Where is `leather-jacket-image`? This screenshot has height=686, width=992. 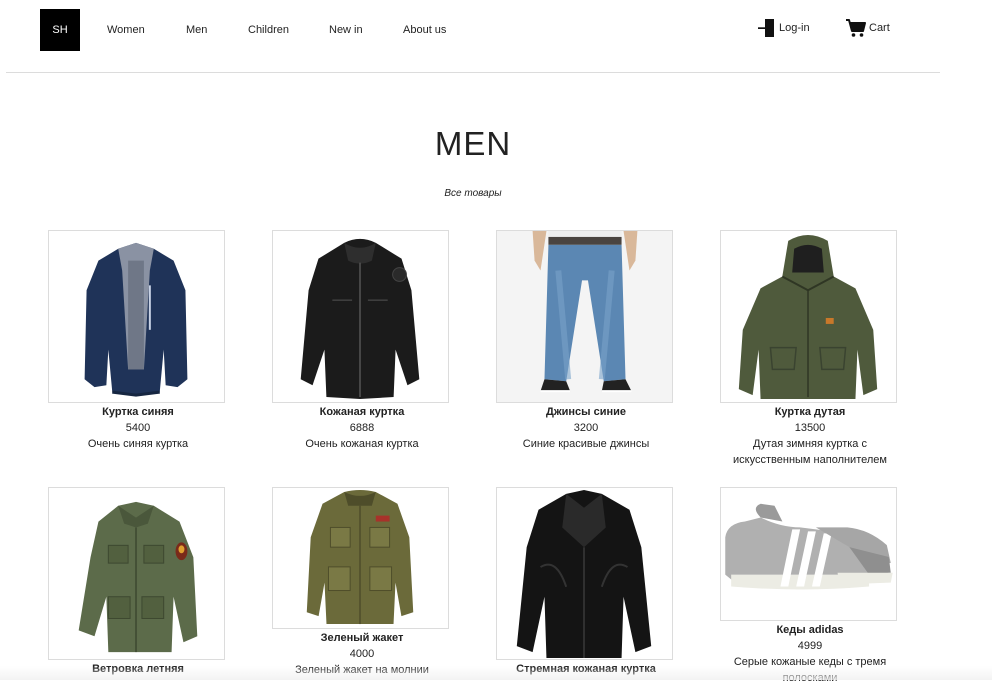
leather-jacket-image is located at coordinates (360, 316).